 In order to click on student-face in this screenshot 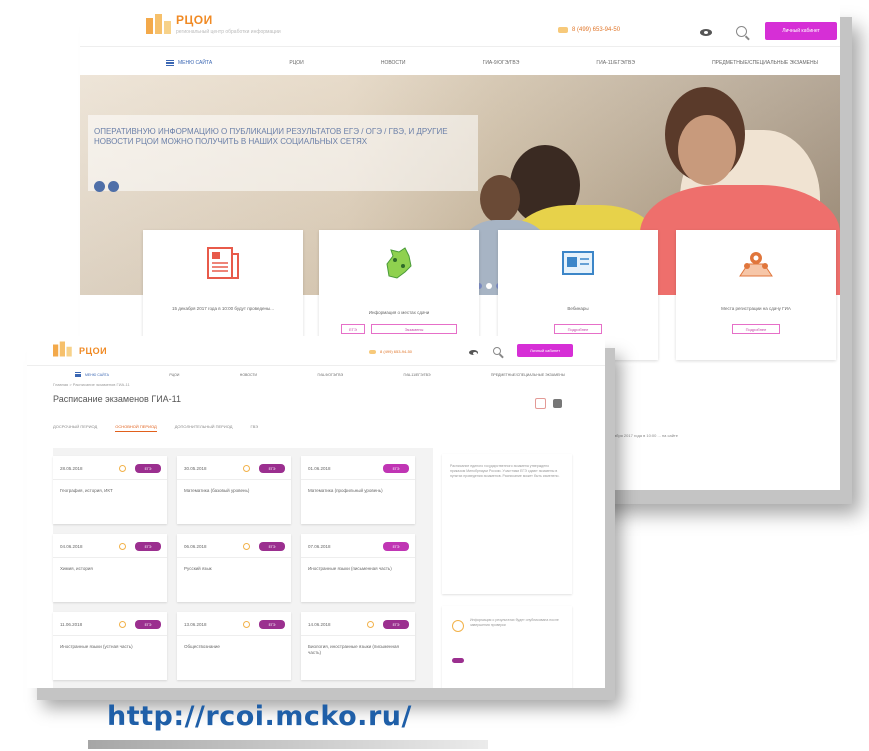, I will do `click(707, 150)`.